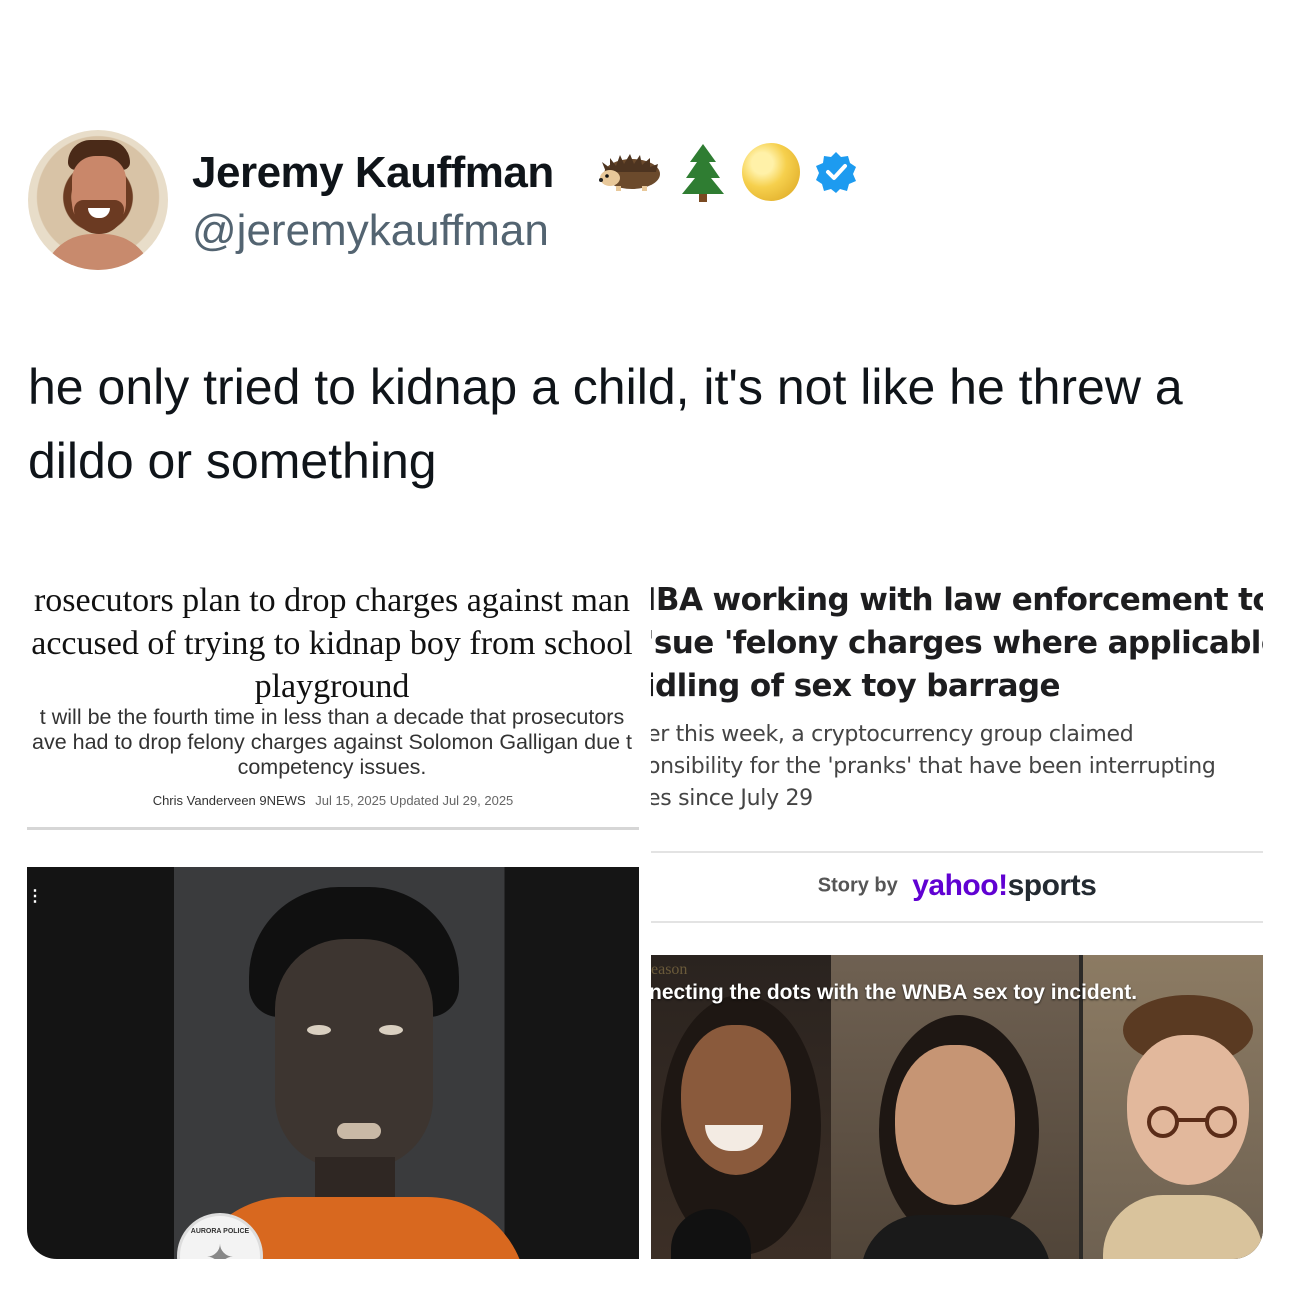 This screenshot has width=1290, height=1311. What do you see at coordinates (1192, 1122) in the screenshot?
I see `glasses-icon` at bounding box center [1192, 1122].